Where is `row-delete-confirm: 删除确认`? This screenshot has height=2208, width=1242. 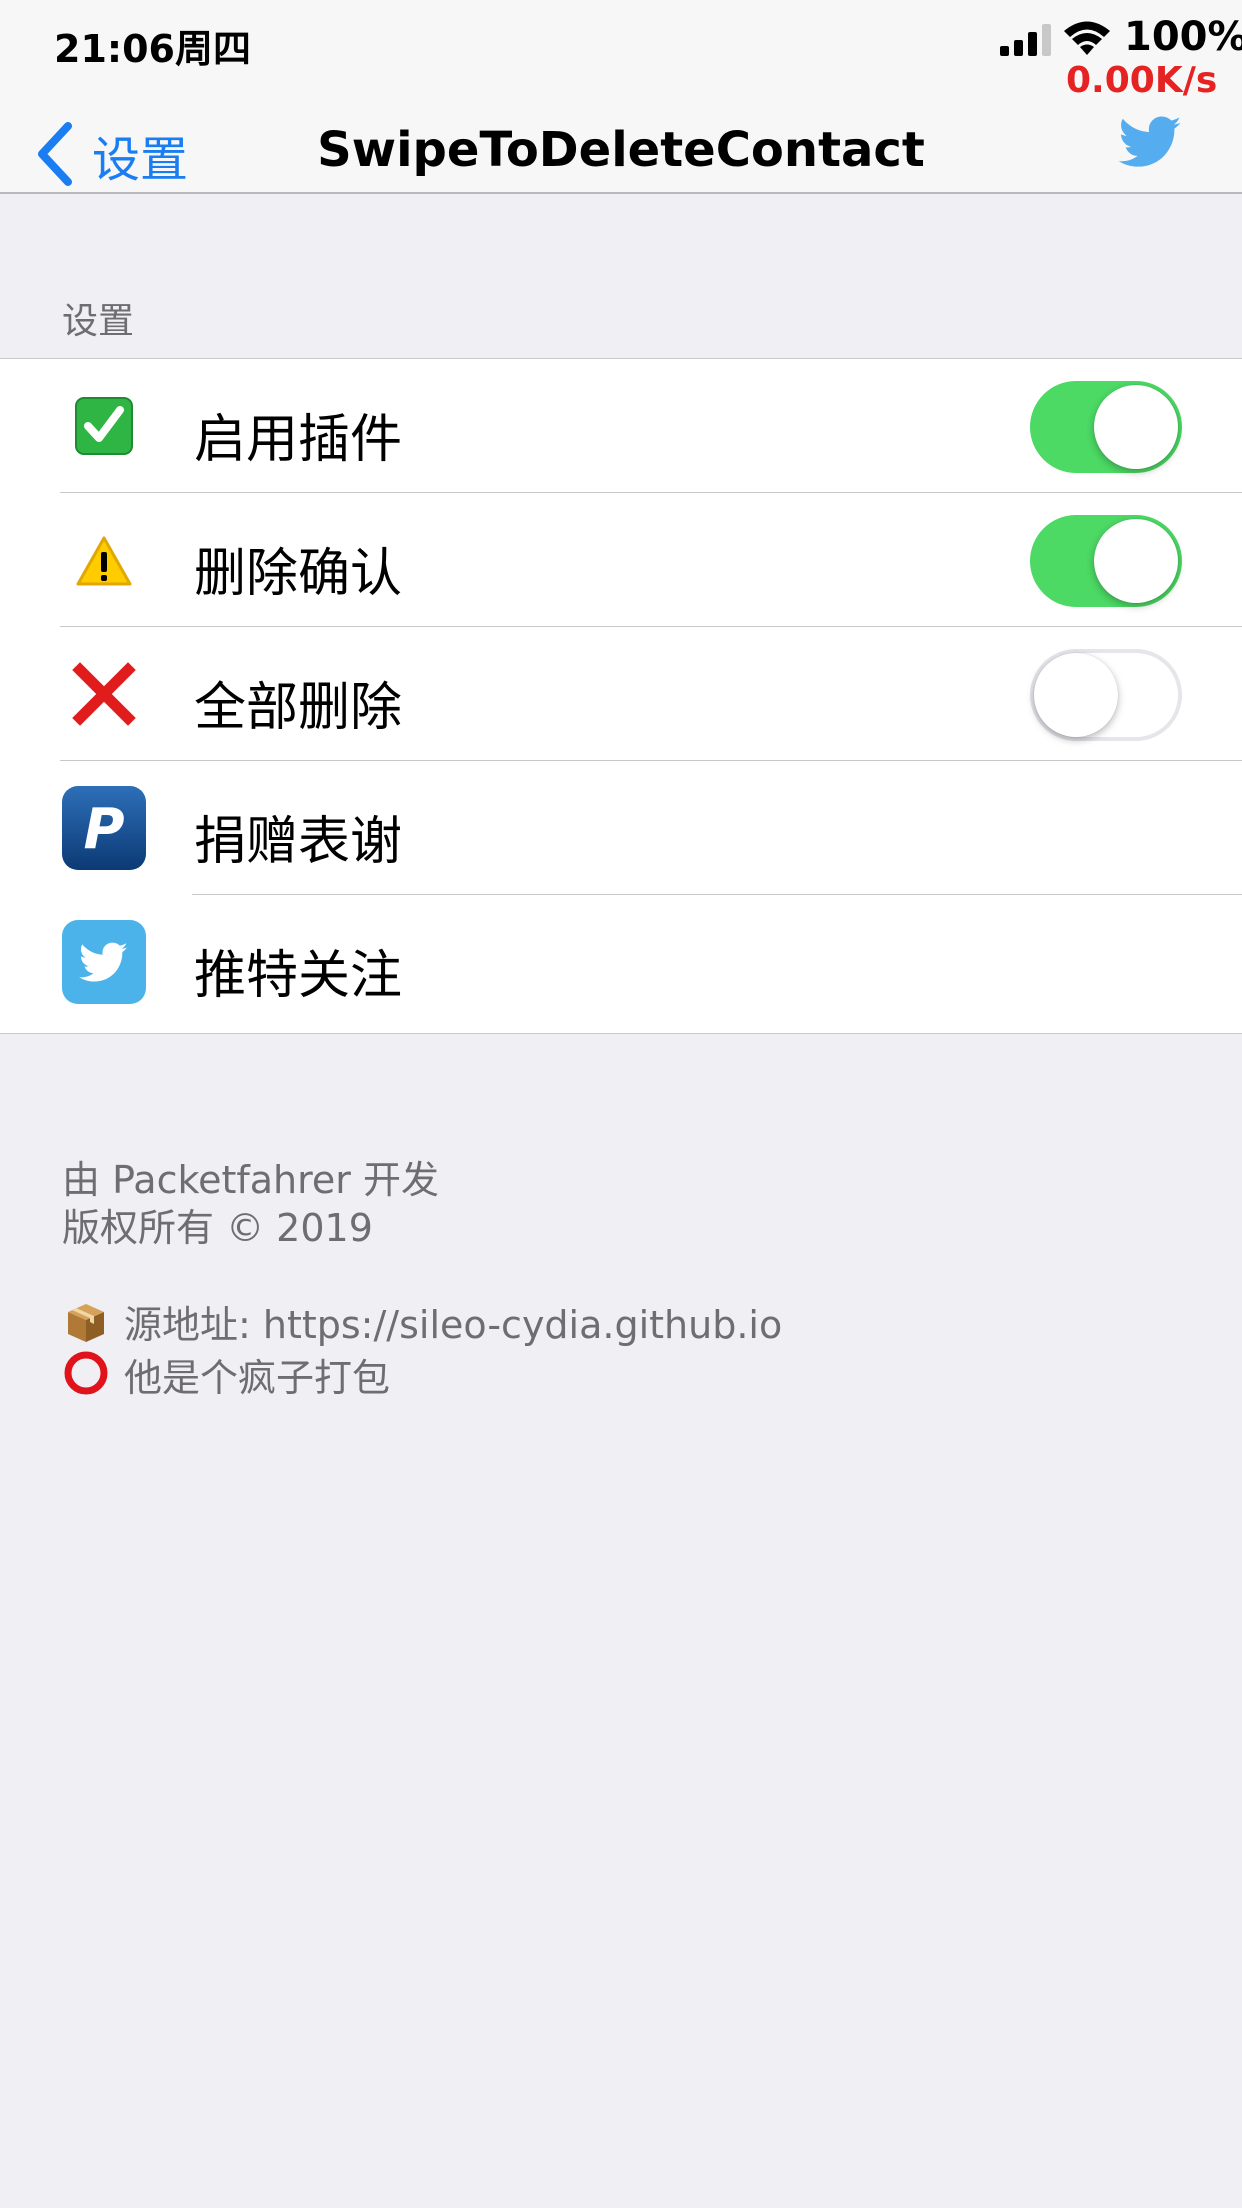
row-delete-confirm: 删除确认 is located at coordinates (621, 560).